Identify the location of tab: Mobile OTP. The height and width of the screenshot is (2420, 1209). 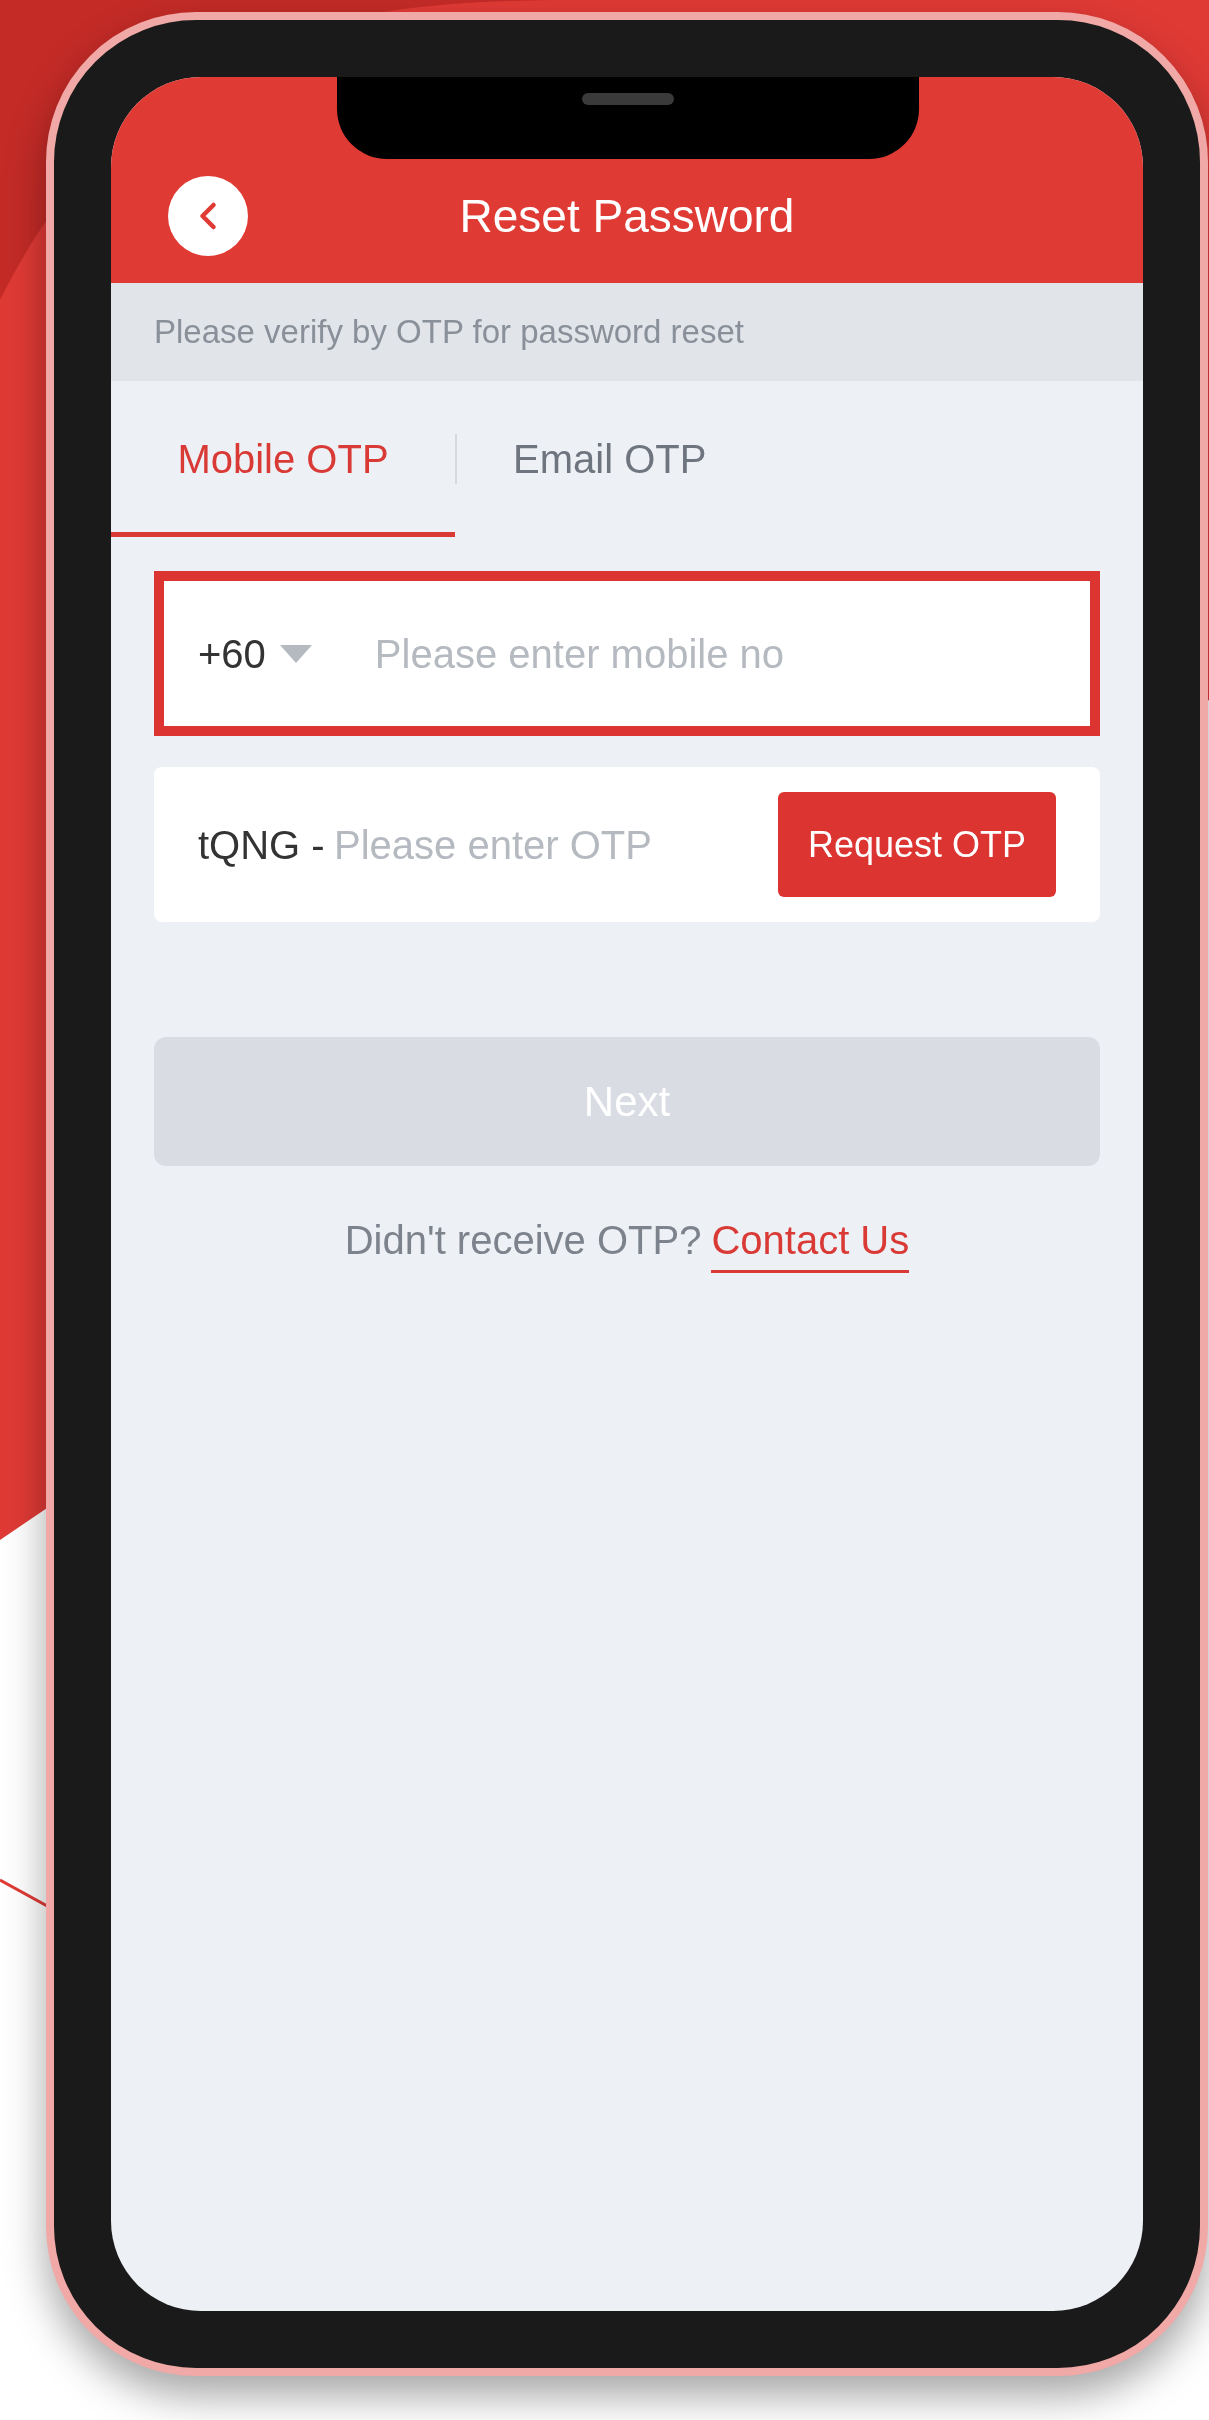
(283, 459).